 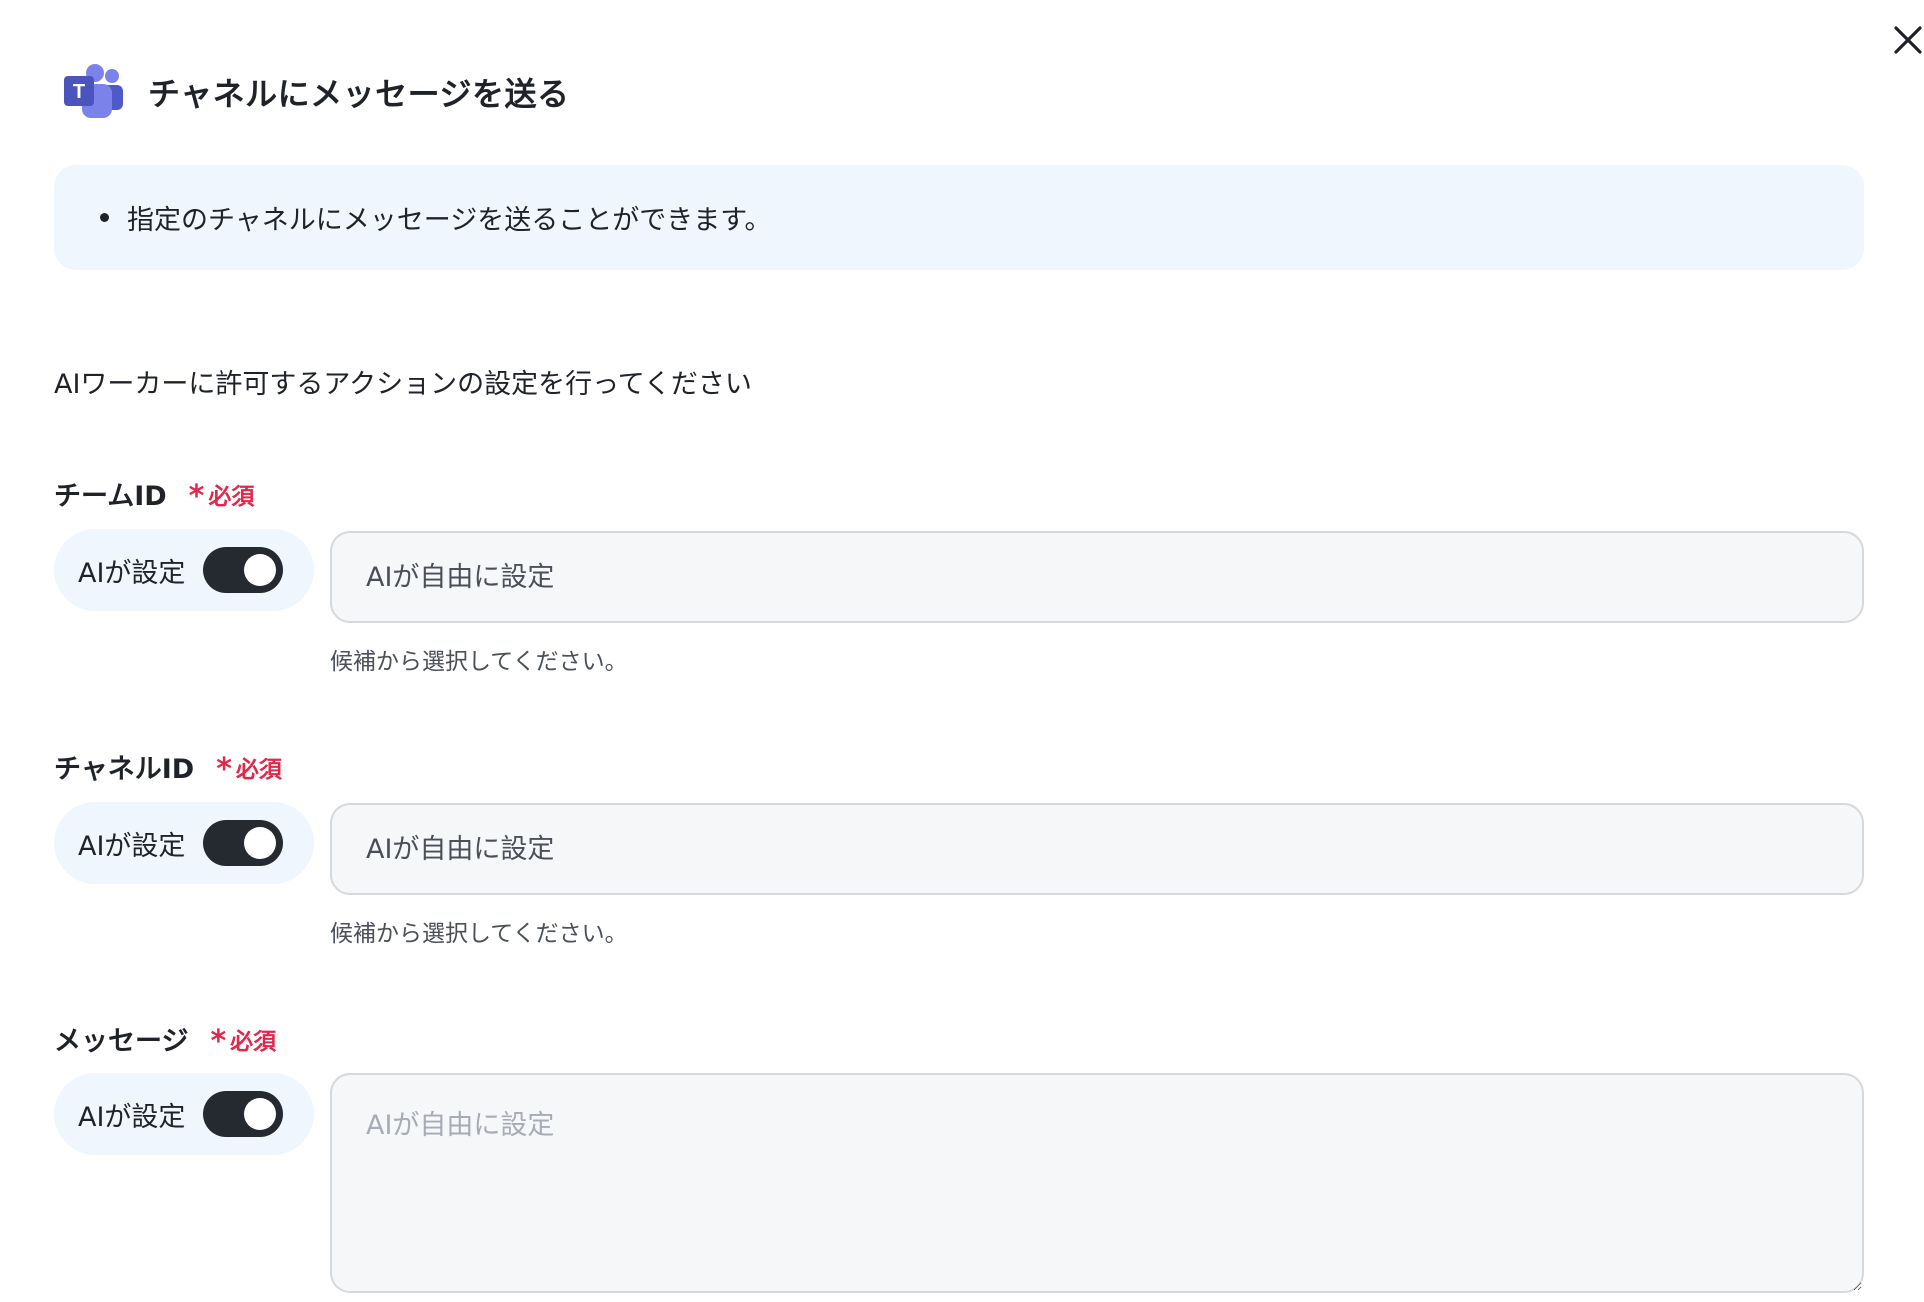 I want to click on ai-setting-toggle-message: AIが設定, so click(x=184, y=1114).